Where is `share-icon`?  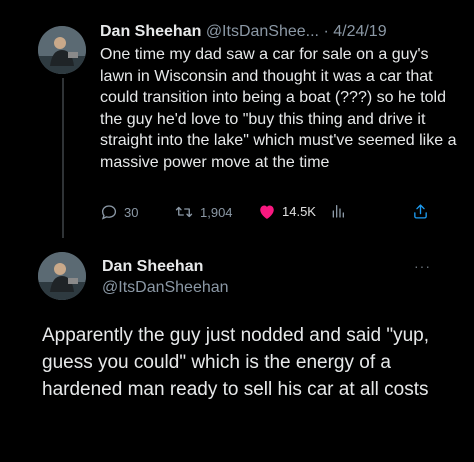
share-icon is located at coordinates (420, 211).